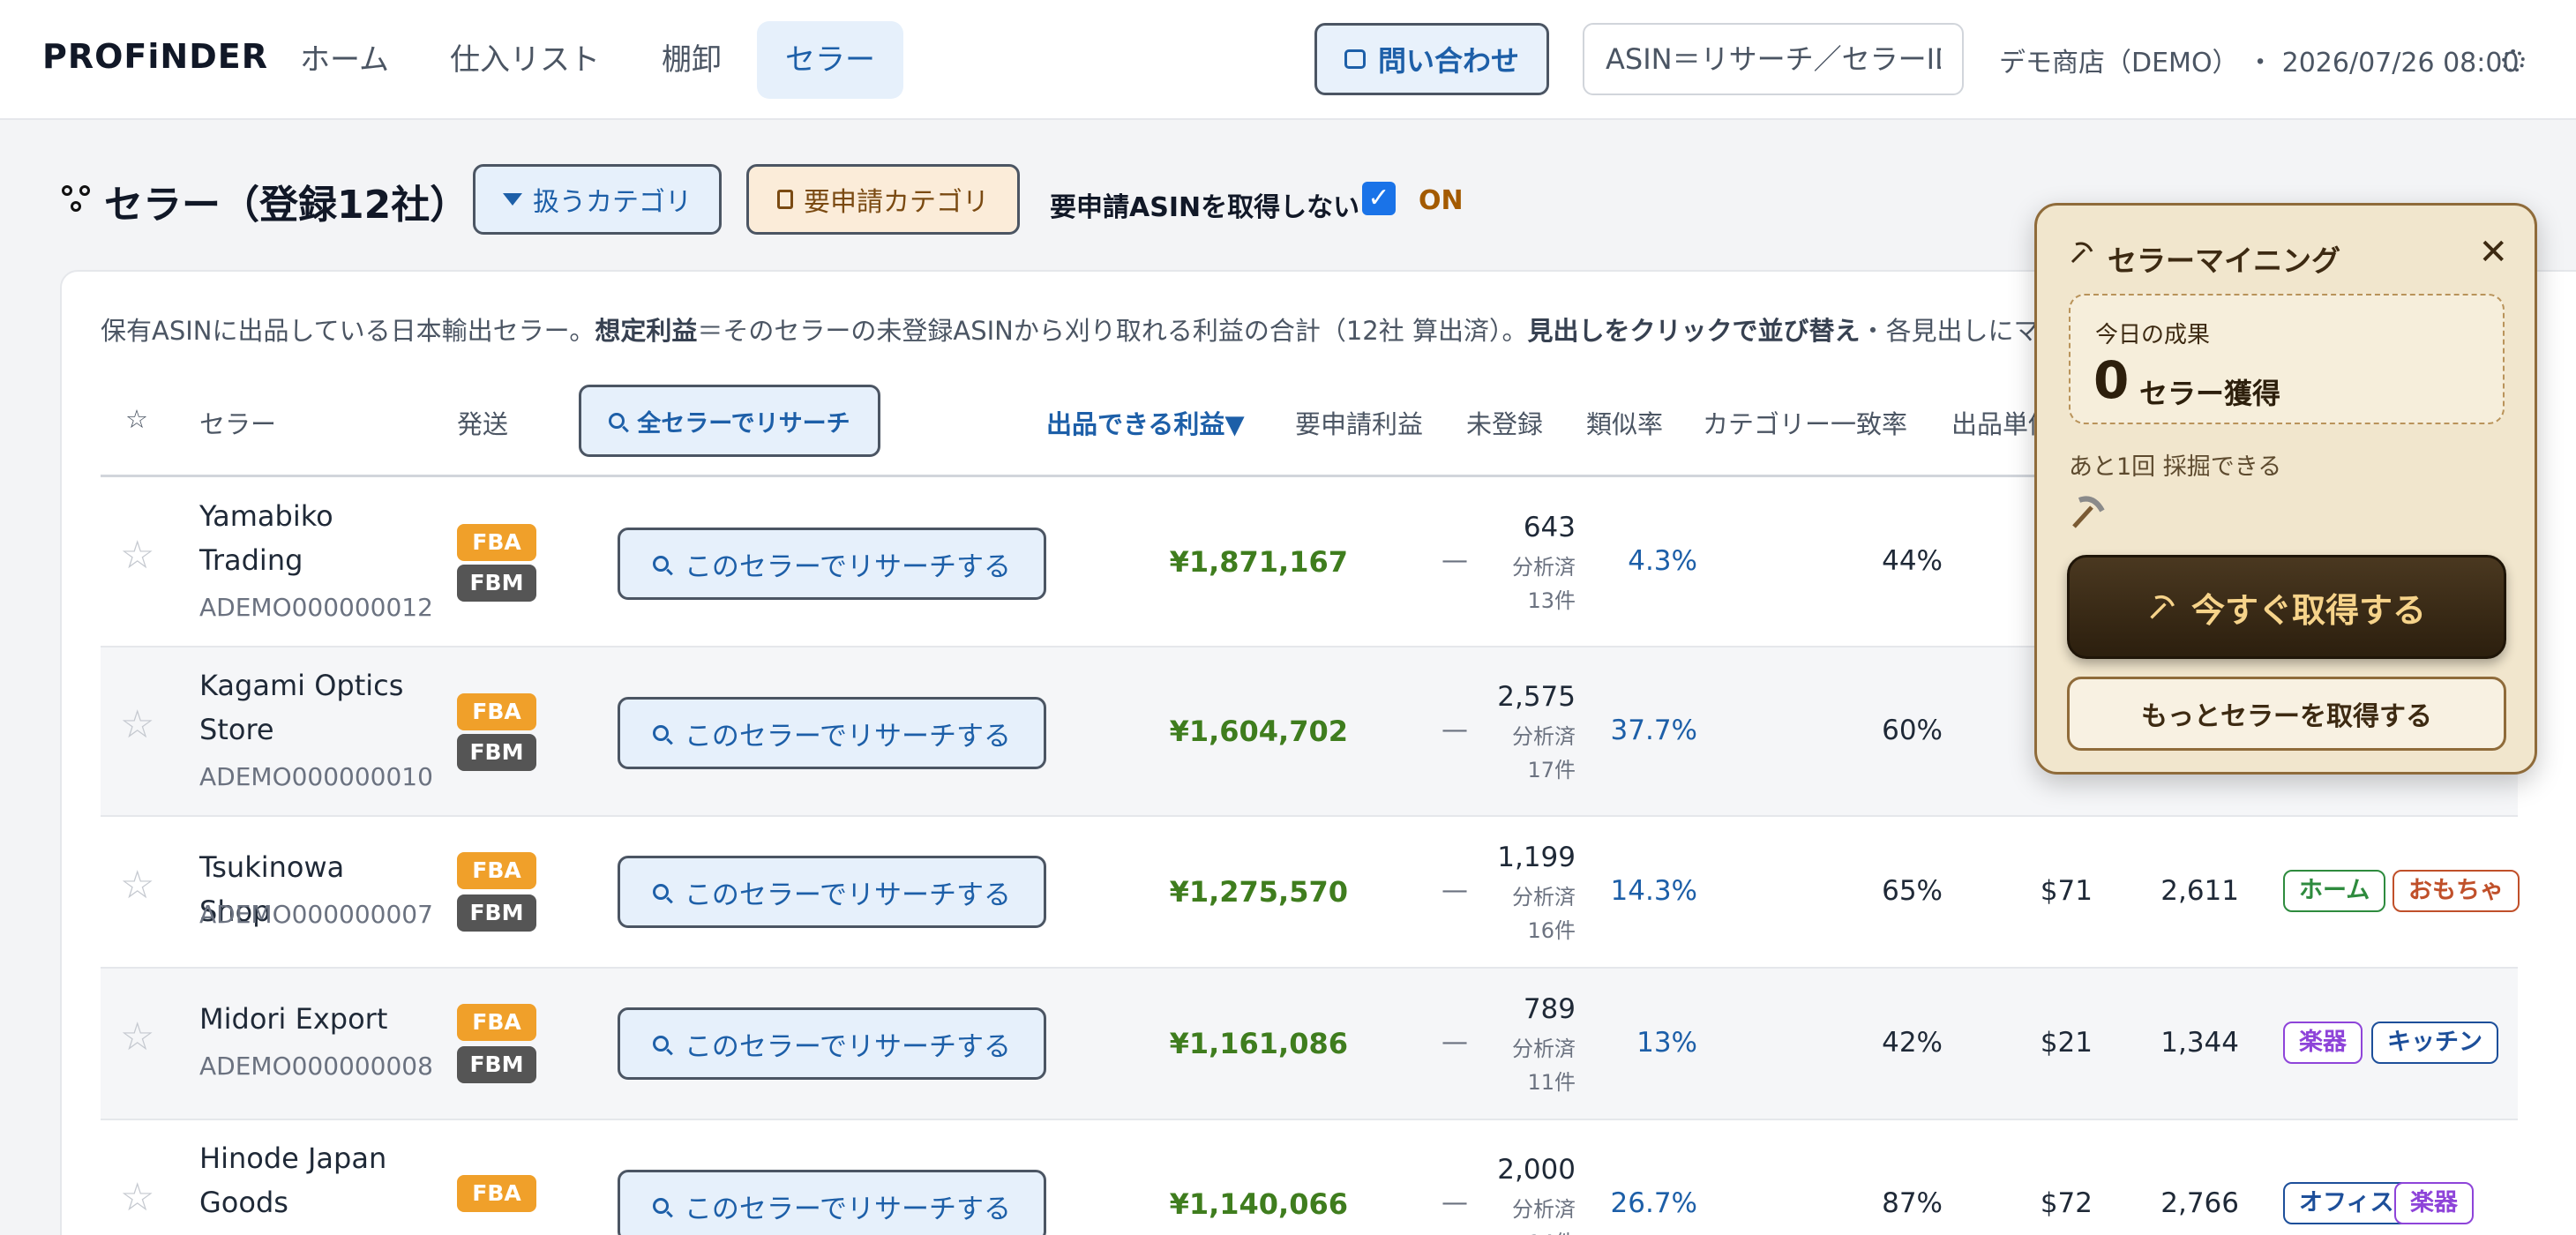  Describe the element at coordinates (897, 202) in the screenshot. I see `approval-category-label: 要申請カテゴリ` at that location.